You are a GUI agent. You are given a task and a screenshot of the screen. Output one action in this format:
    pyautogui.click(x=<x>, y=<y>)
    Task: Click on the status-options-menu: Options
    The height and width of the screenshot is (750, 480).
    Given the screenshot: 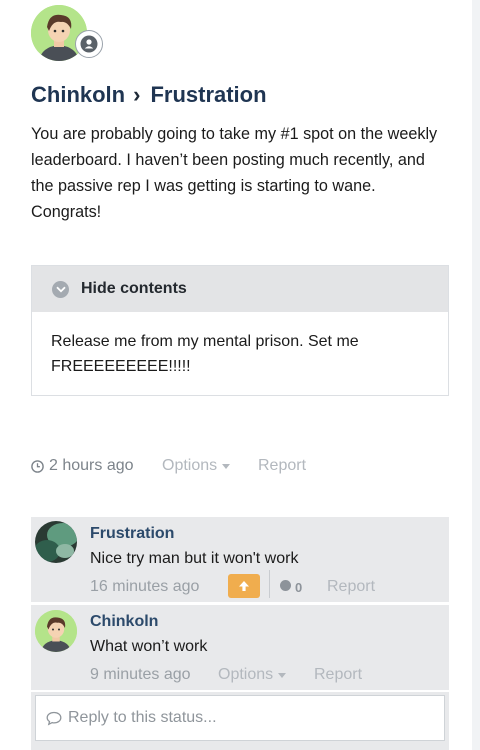 What is the action you would take?
    pyautogui.click(x=196, y=466)
    